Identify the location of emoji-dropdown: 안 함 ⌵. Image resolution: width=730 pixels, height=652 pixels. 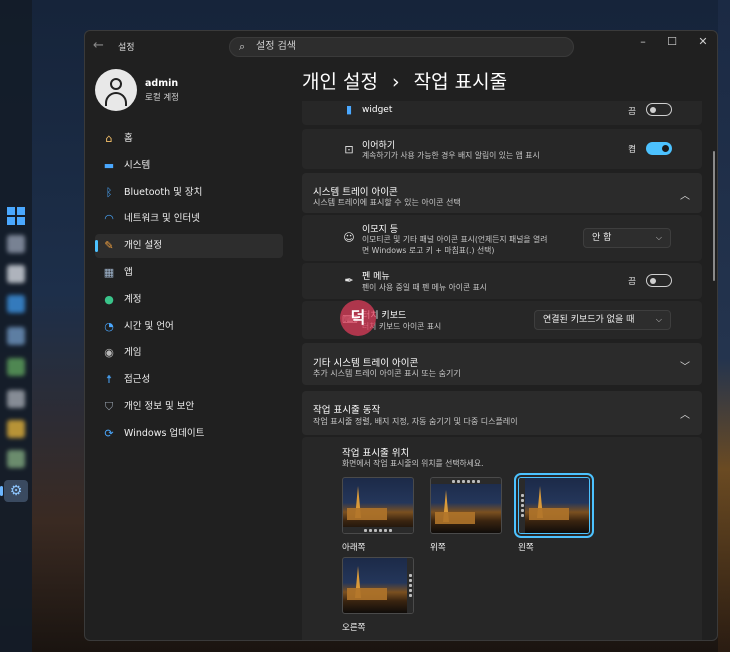
(627, 238).